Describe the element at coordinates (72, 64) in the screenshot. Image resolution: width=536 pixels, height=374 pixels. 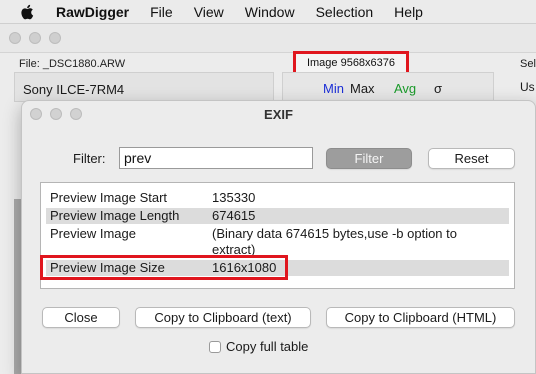
I see `file-name-label: File: _DSC1880.ARW` at that location.